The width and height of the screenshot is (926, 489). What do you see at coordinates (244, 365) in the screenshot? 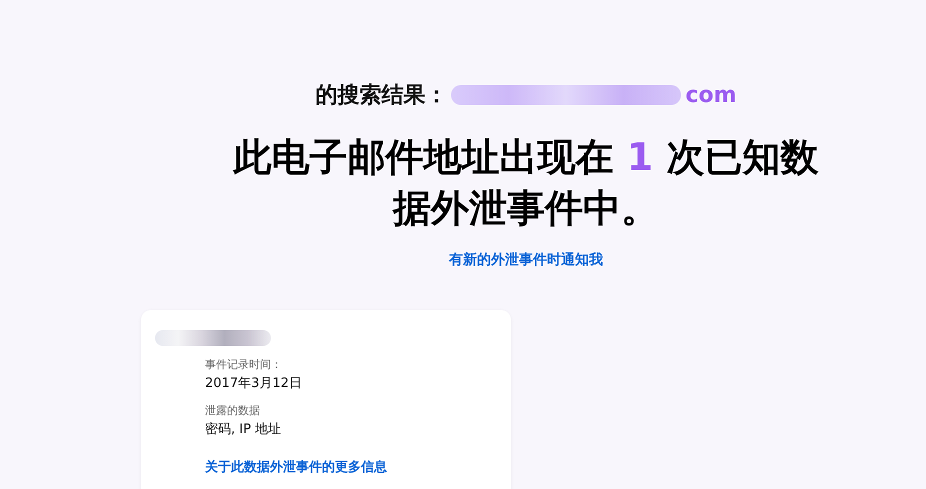
I see `field-label: 事件记录时间：` at bounding box center [244, 365].